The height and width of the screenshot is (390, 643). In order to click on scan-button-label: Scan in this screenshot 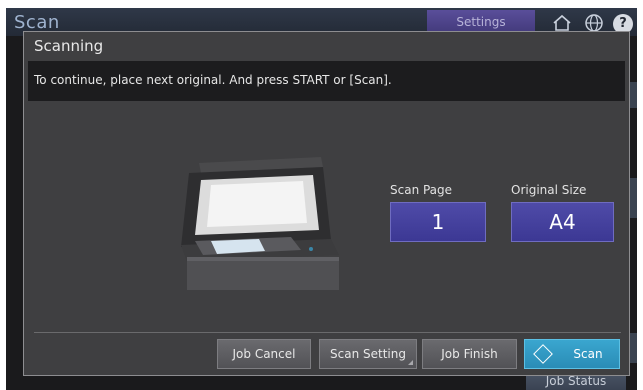, I will do `click(588, 354)`.